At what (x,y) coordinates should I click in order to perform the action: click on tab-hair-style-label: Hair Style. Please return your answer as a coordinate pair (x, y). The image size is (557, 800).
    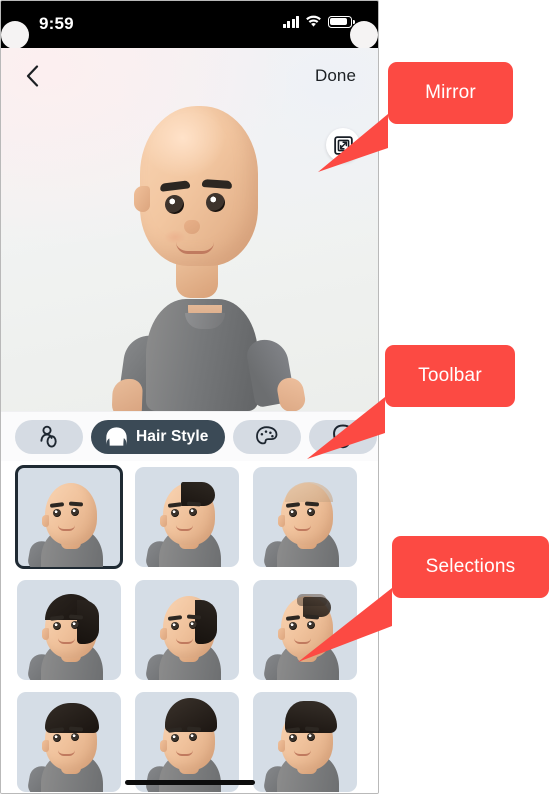
    Looking at the image, I should click on (172, 436).